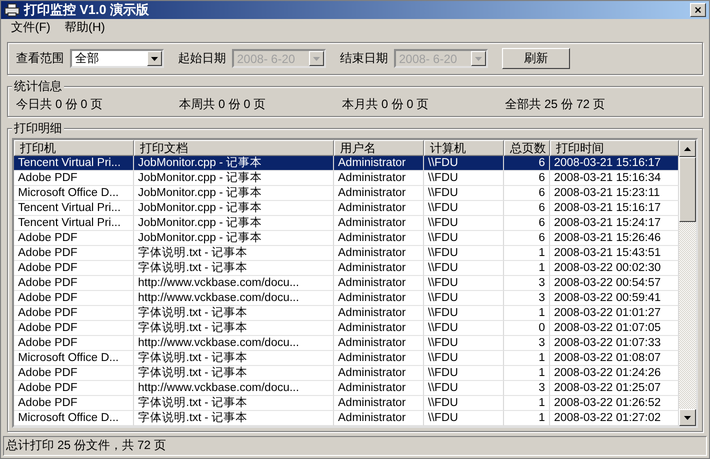 The height and width of the screenshot is (459, 710). I want to click on table-row: Tencent Virtual Pri... JobMonitor.cpp - 记事本 Administrator \\FDU 6 2008-03-21 15:24:17, so click(346, 223).